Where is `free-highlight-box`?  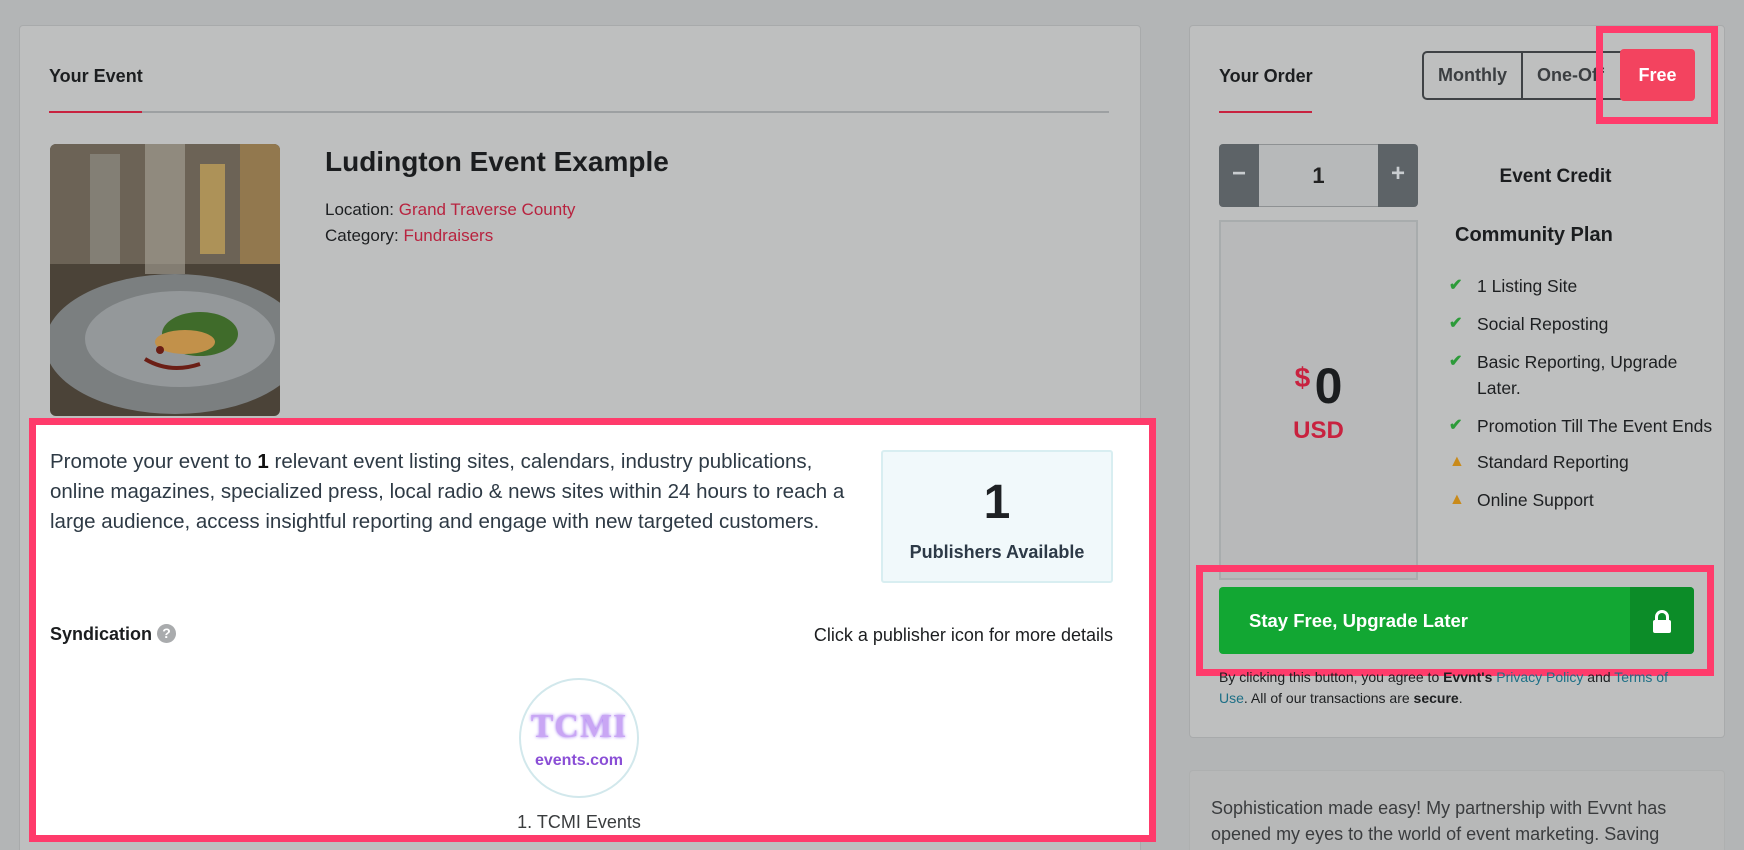
free-highlight-box is located at coordinates (1657, 75).